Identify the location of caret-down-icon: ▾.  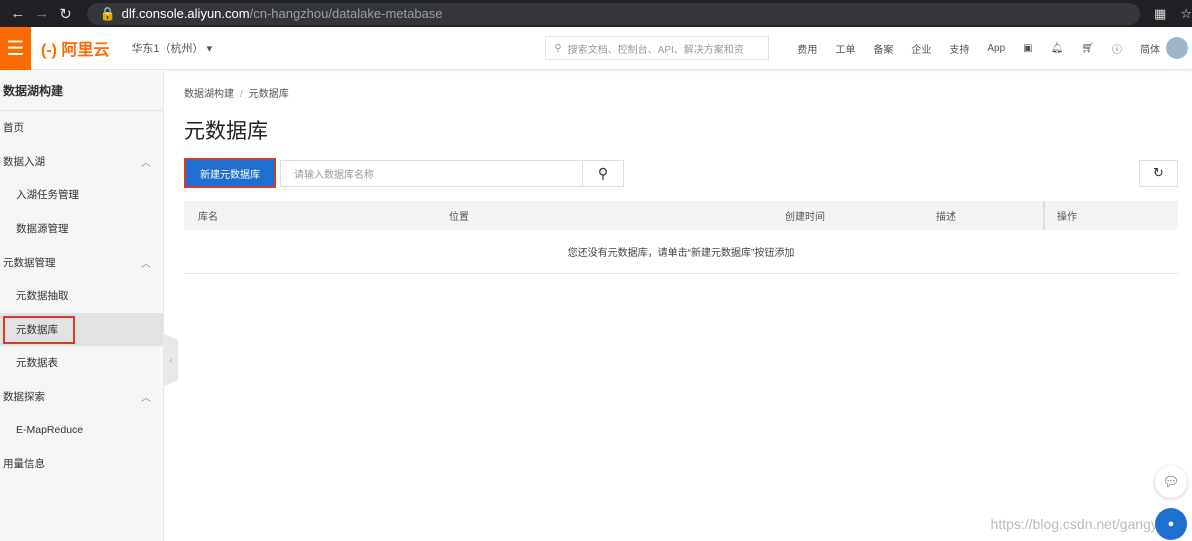
(209, 49).